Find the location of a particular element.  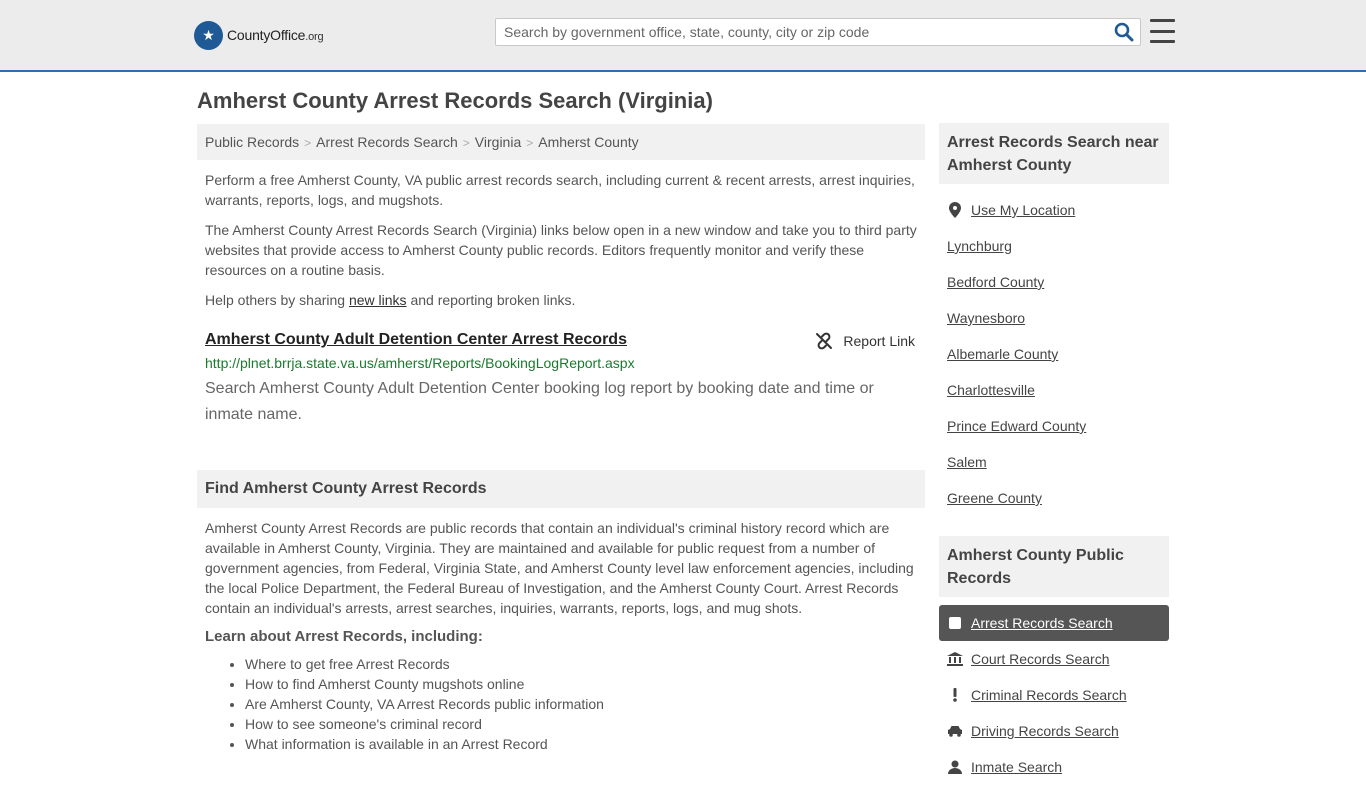

report-link-button: Report Link is located at coordinates (865, 341).